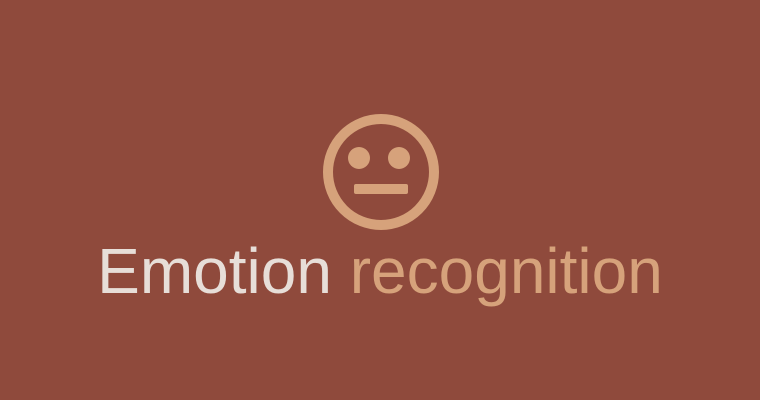  Describe the element at coordinates (214, 271) in the screenshot. I see `headline-word-emotion: Emotion` at that location.